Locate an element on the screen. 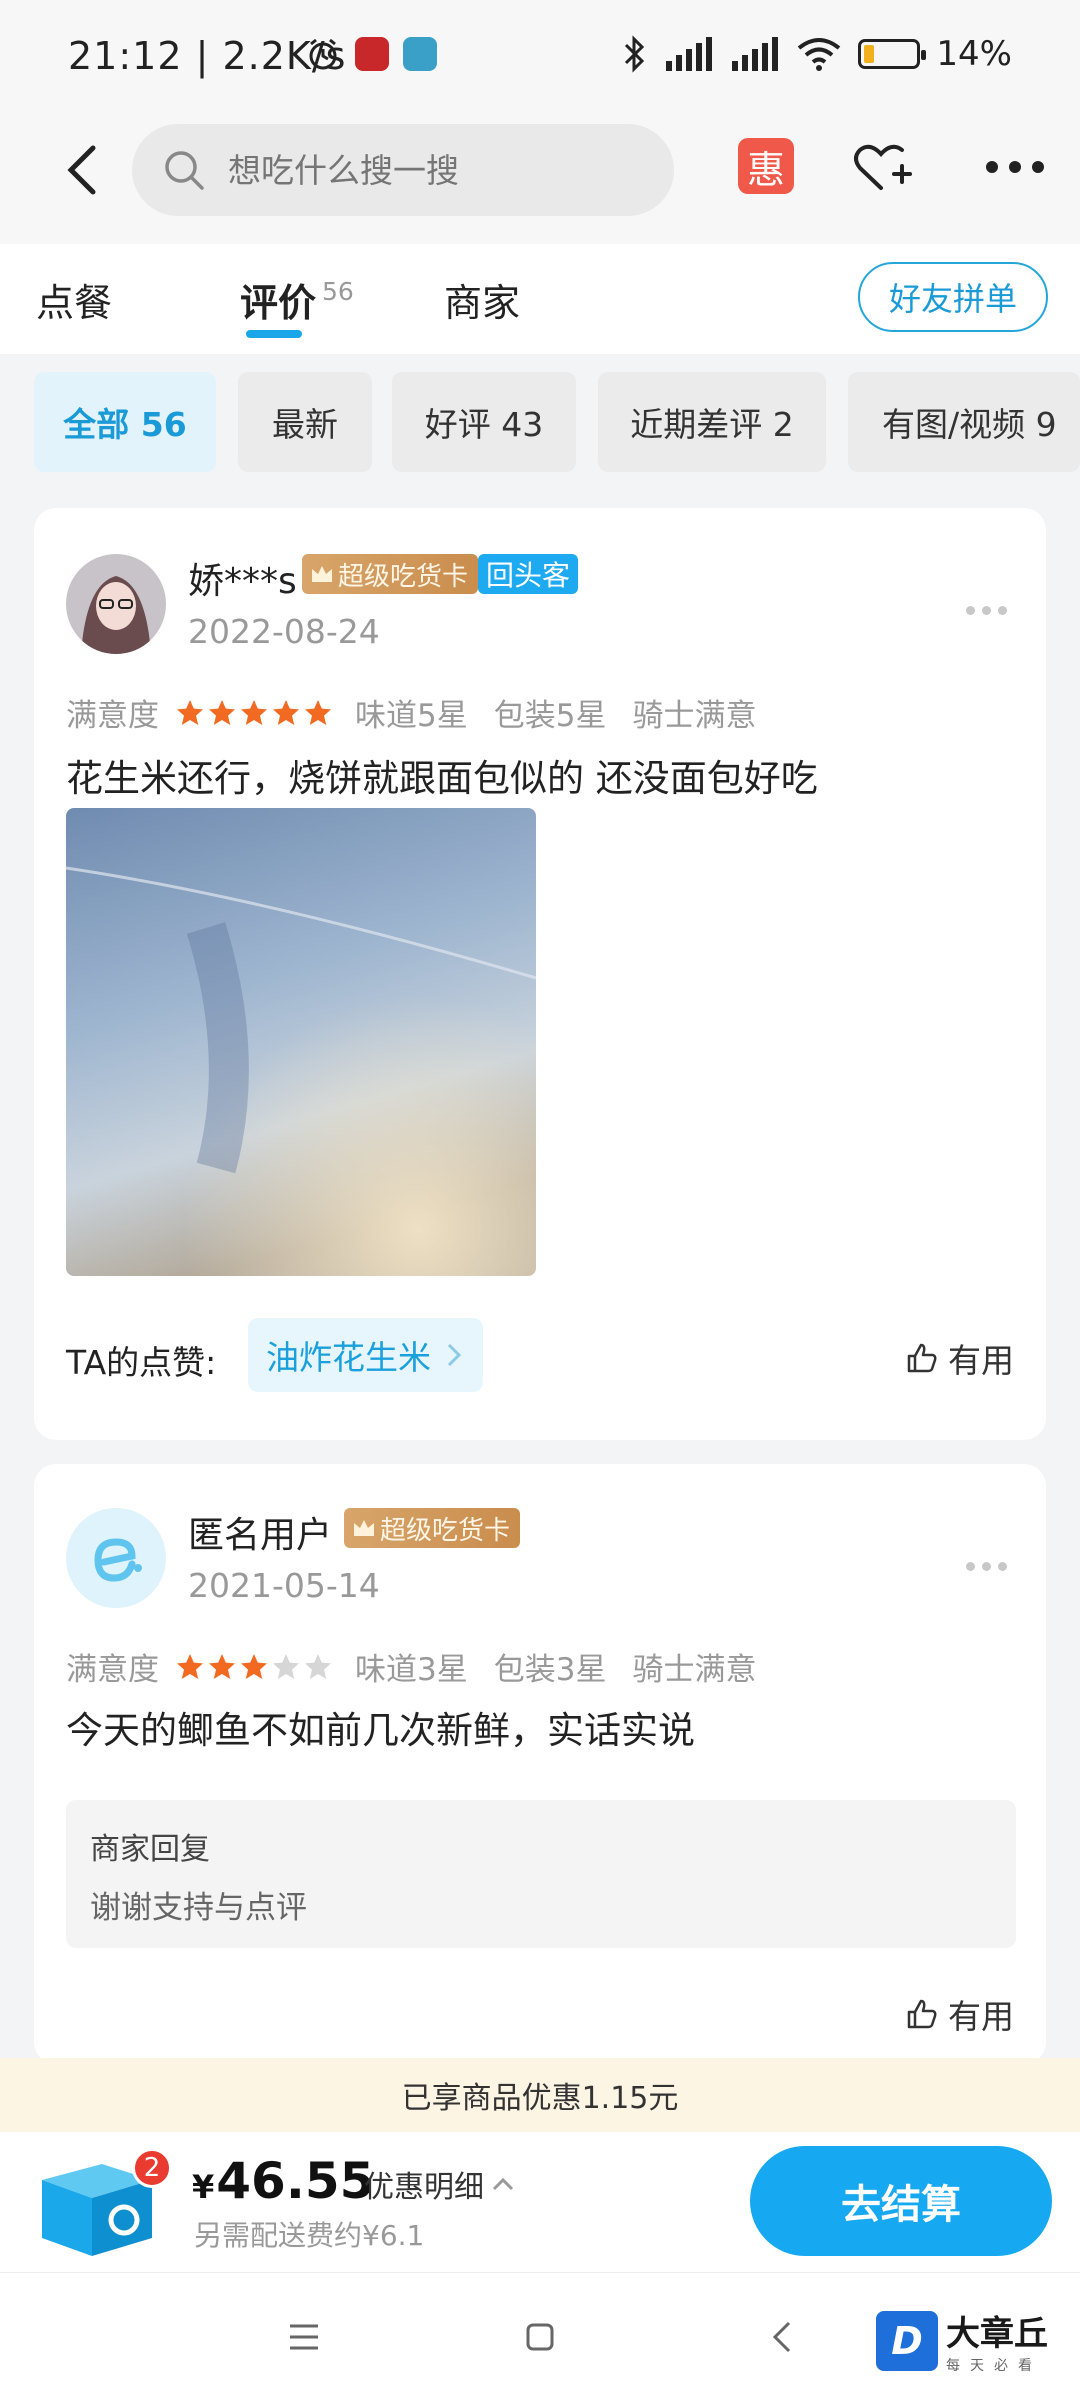  filter-latest: 最新 is located at coordinates (305, 422).